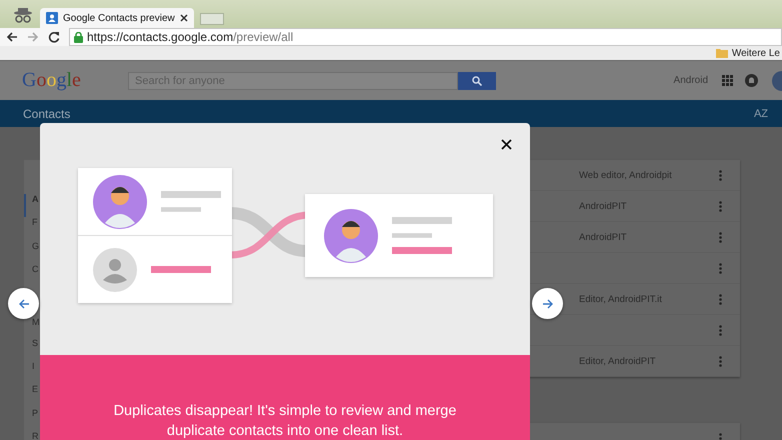  What do you see at coordinates (52, 18) in the screenshot?
I see `contacts-icon` at bounding box center [52, 18].